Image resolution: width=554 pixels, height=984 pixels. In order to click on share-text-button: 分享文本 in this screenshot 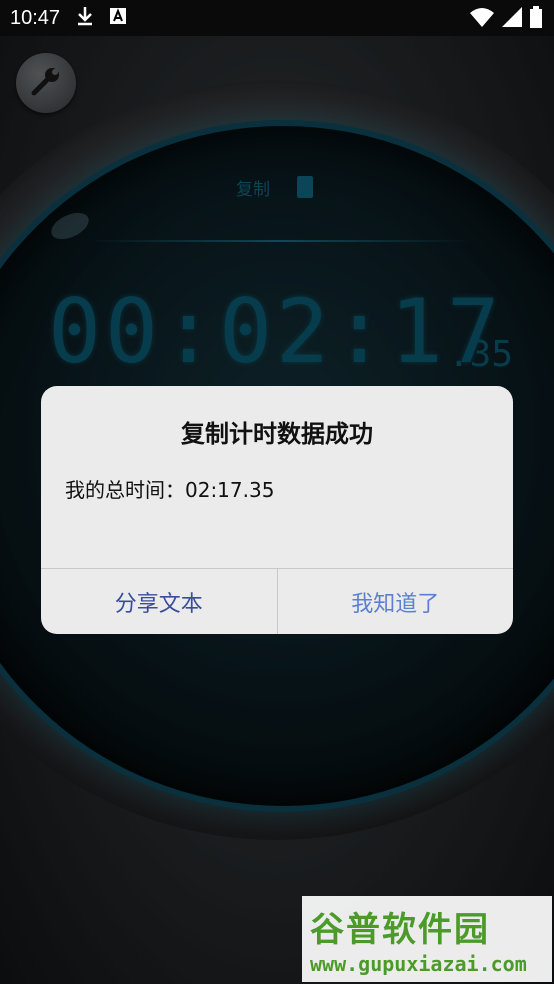, I will do `click(159, 601)`.